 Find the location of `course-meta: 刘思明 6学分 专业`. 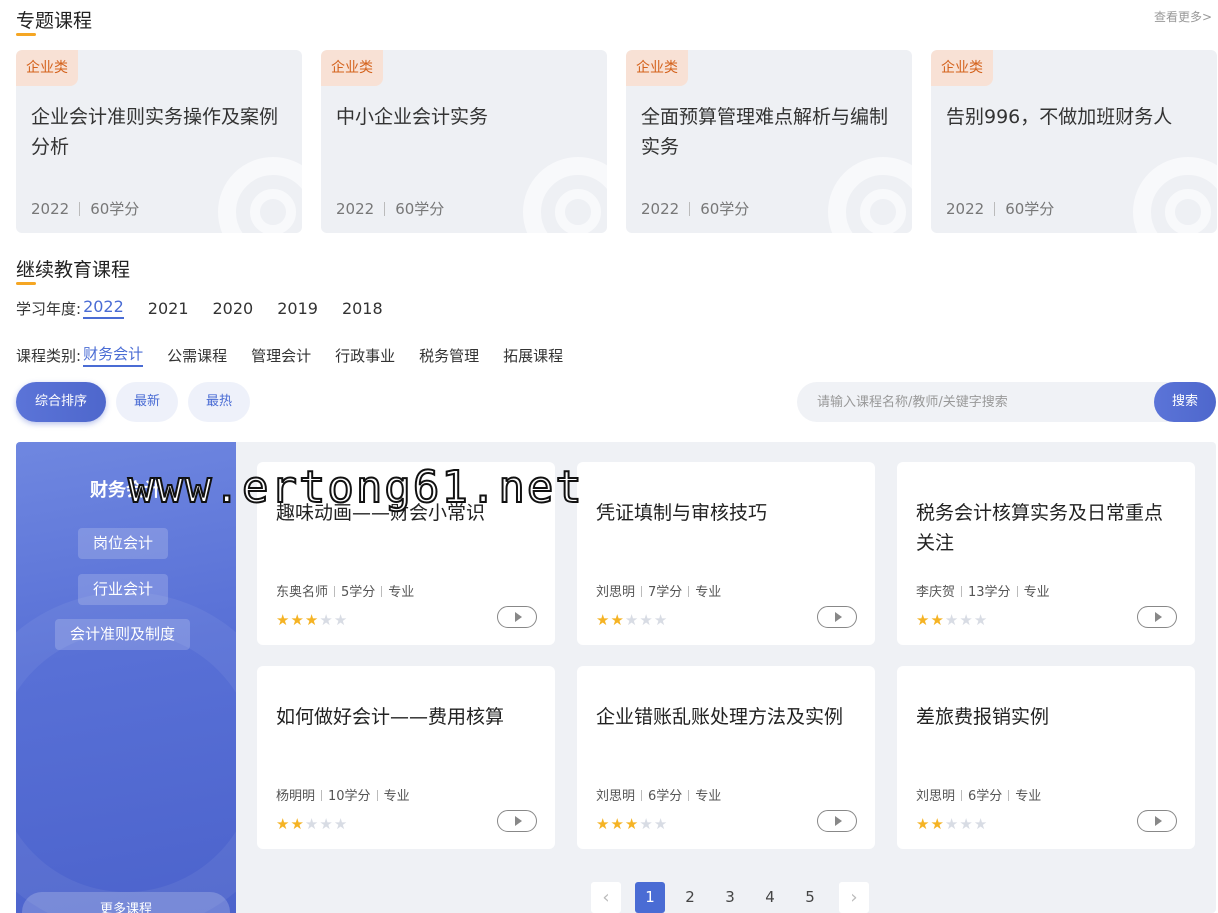

course-meta: 刘思明 6学分 专业 is located at coordinates (658, 794).